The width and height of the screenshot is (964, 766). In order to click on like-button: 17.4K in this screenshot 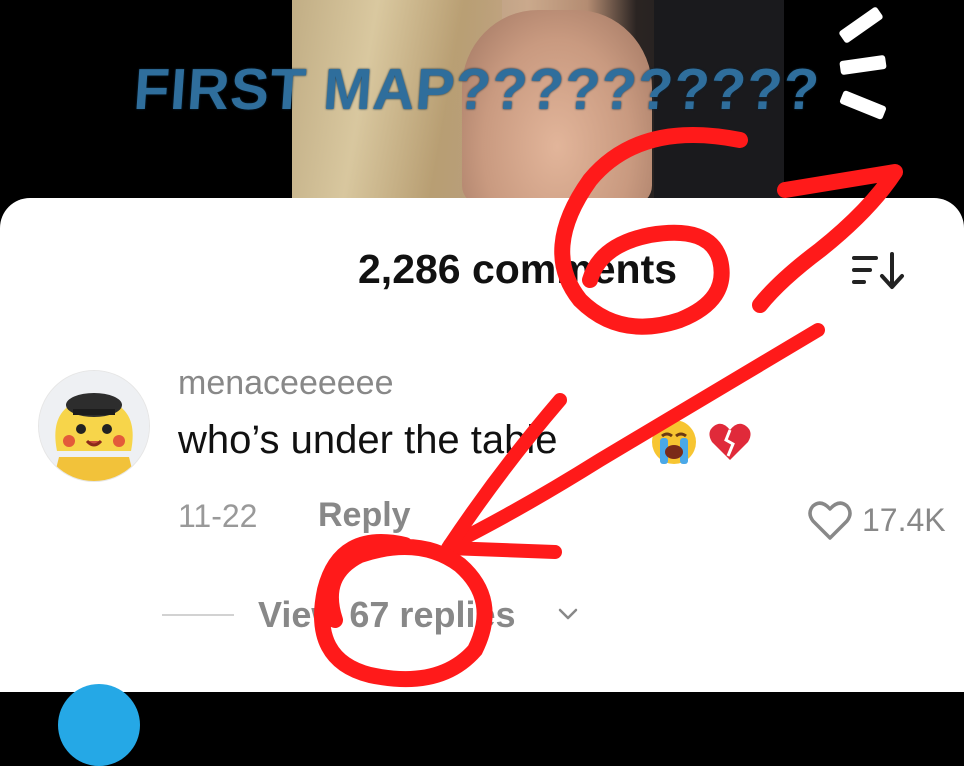, I will do `click(881, 520)`.